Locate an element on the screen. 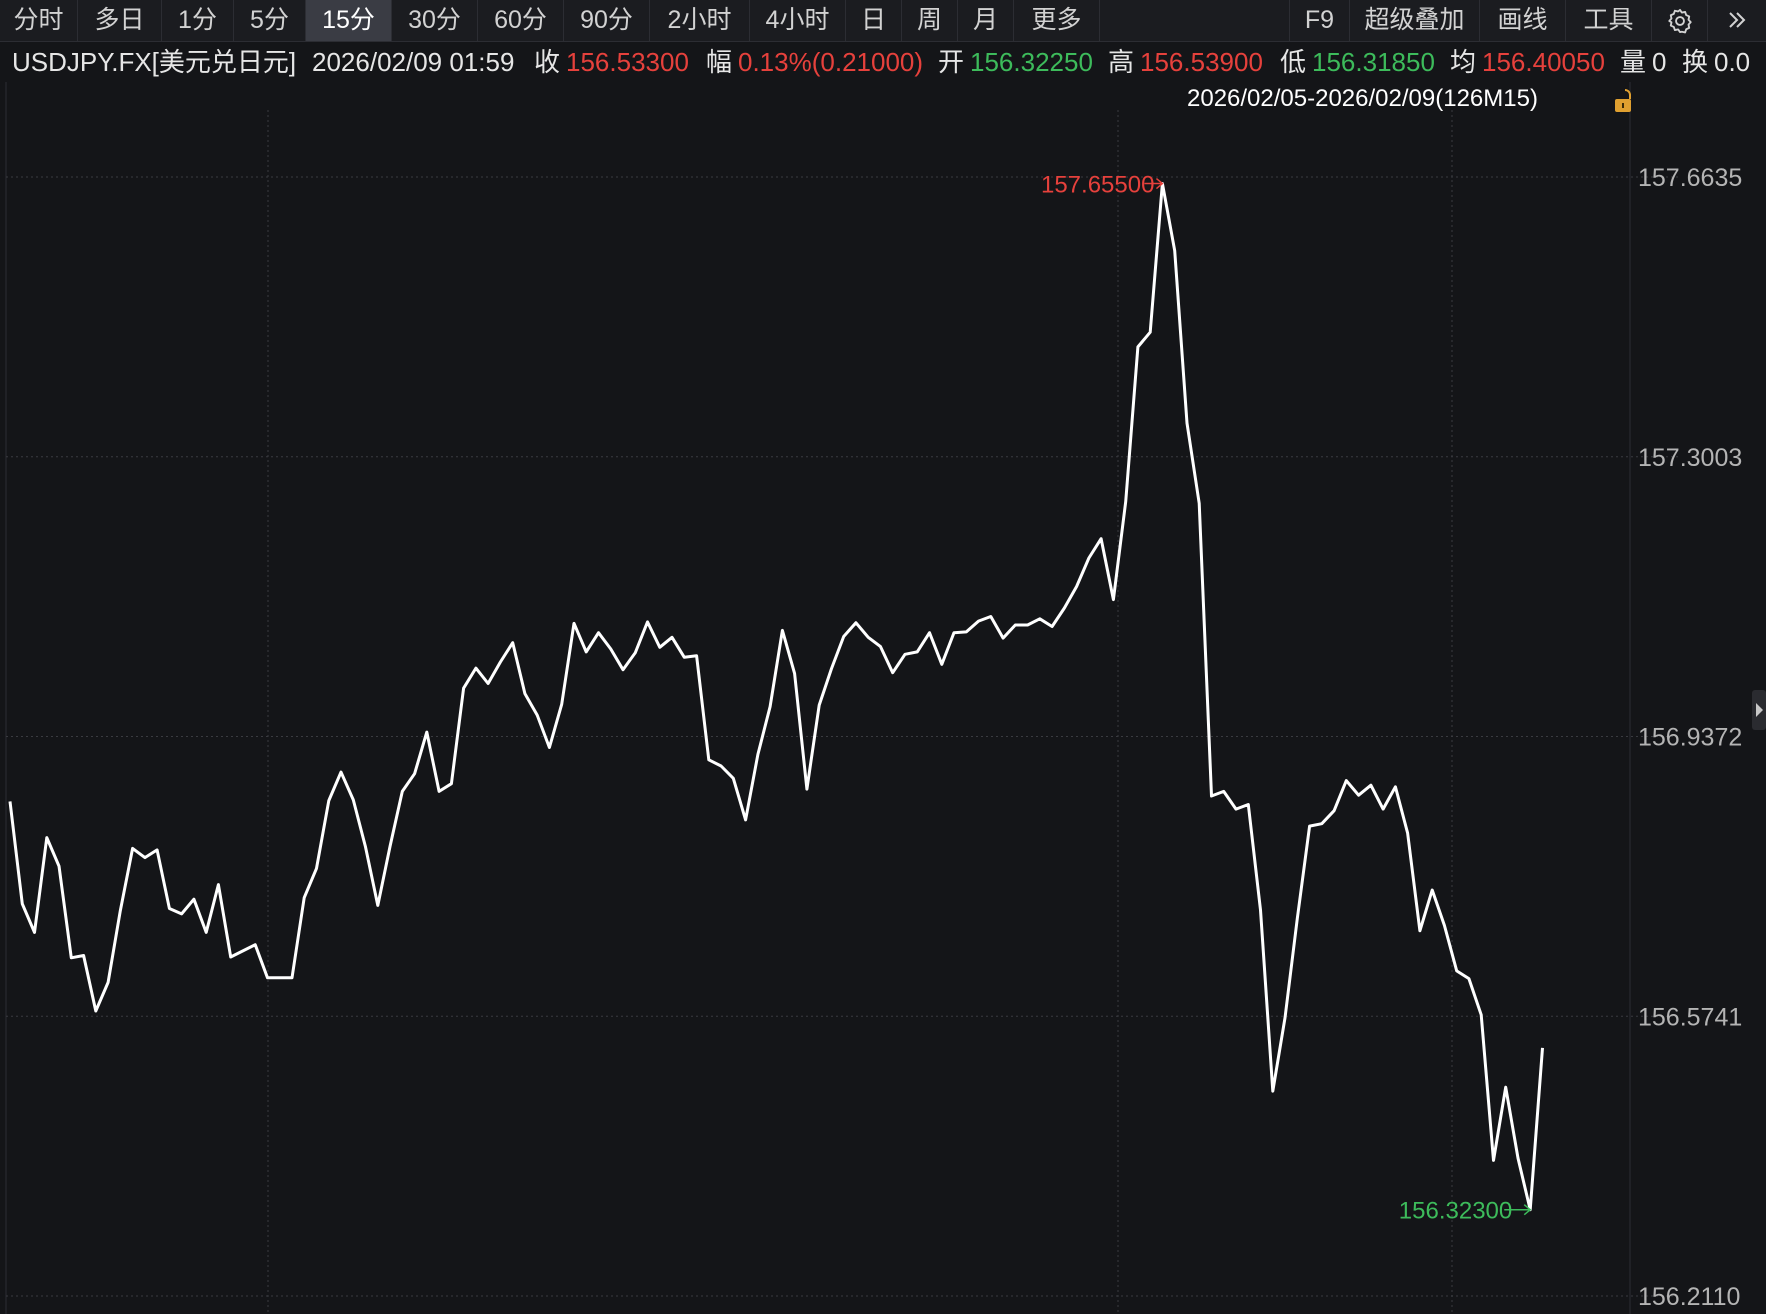  avg-value: 156.40050 is located at coordinates (1543, 62).